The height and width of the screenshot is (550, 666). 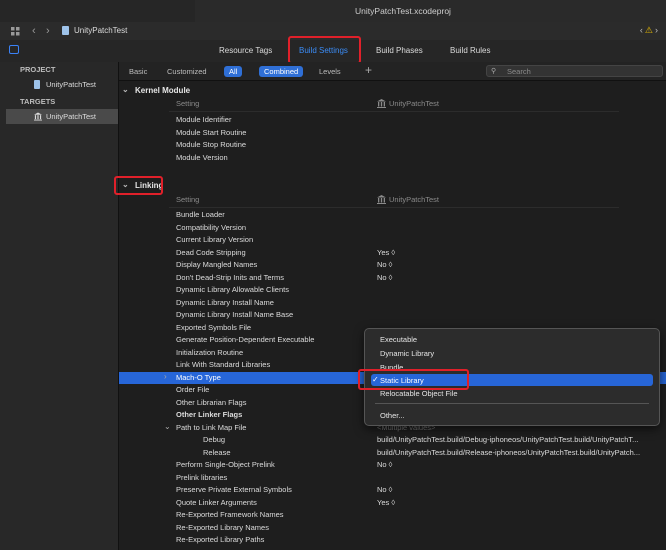 I want to click on sidebar-item-target: UnityPatchTest, so click(x=62, y=116).